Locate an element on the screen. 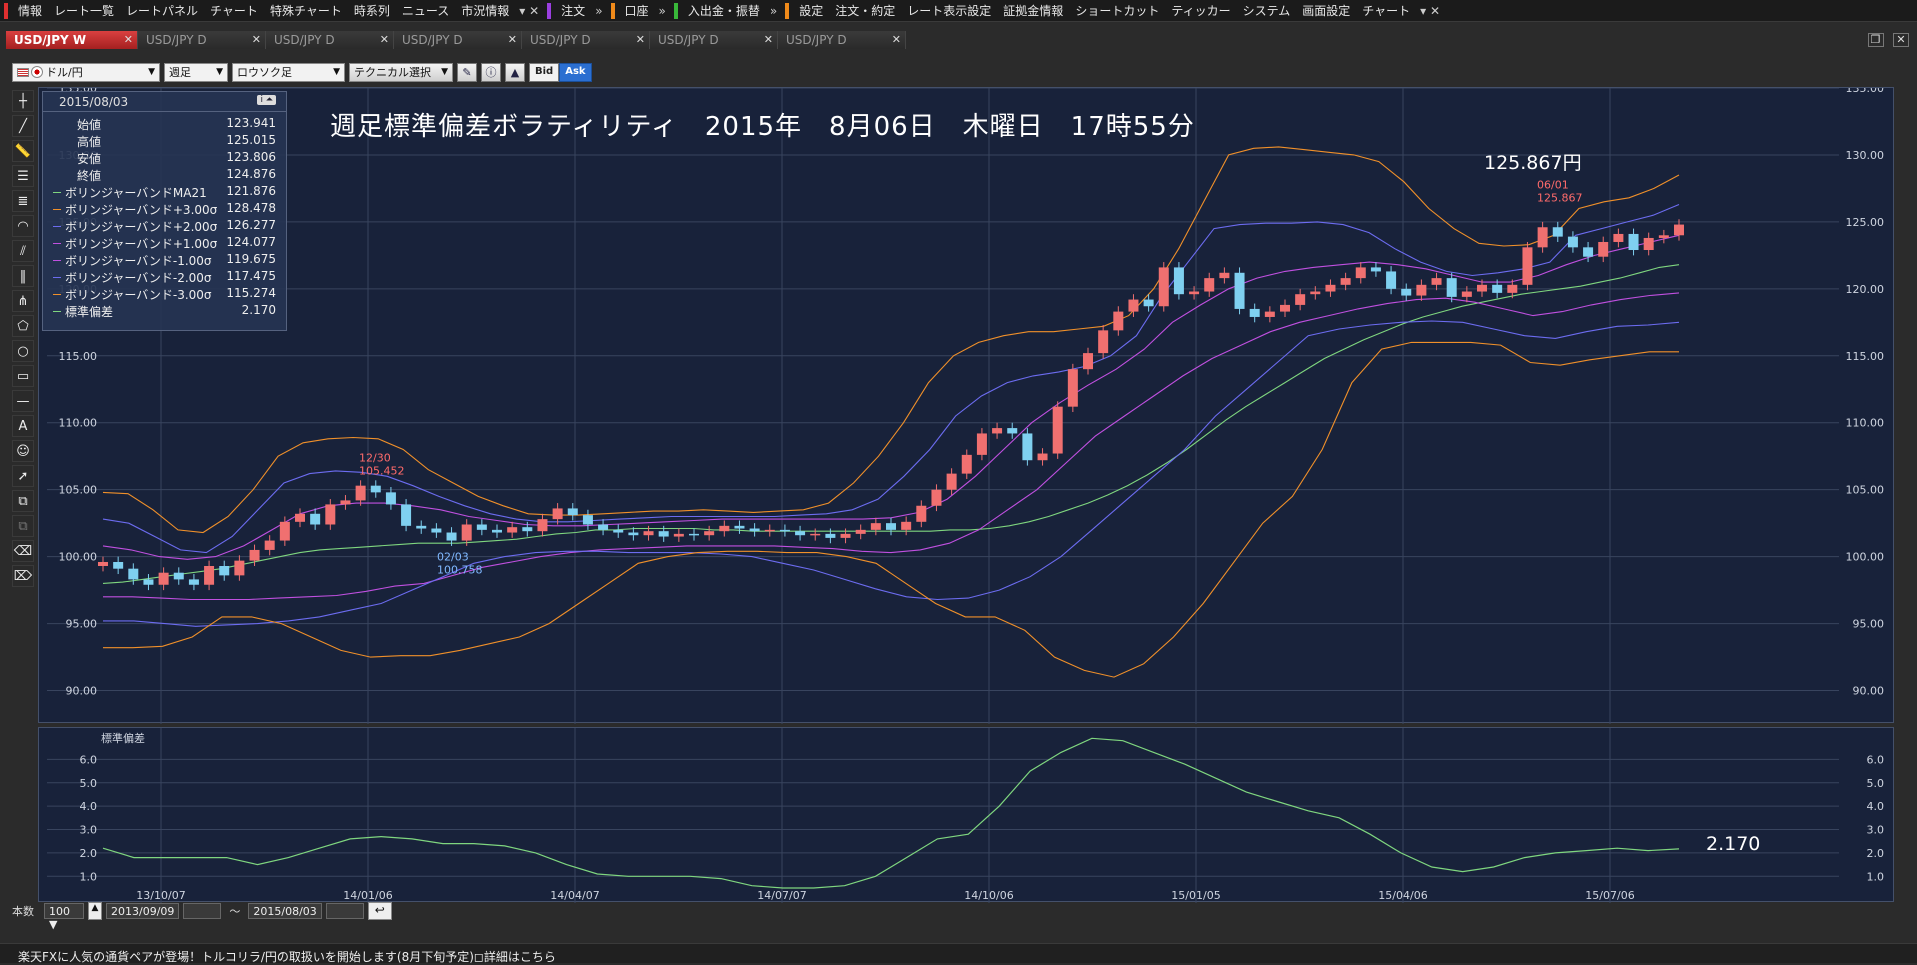 The width and height of the screenshot is (1917, 965). copy-icon: ⧉ is located at coordinates (23, 501).